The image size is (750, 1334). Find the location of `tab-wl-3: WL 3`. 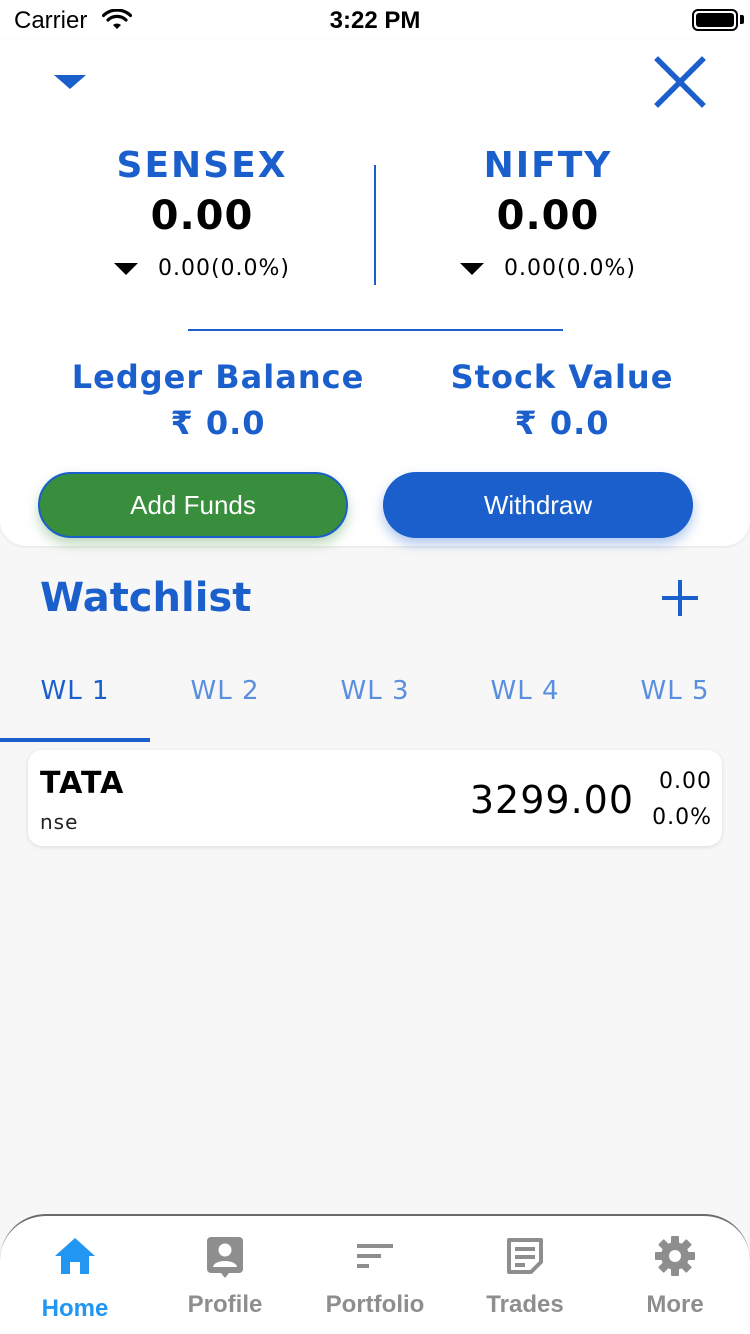

tab-wl-3: WL 3 is located at coordinates (375, 701).